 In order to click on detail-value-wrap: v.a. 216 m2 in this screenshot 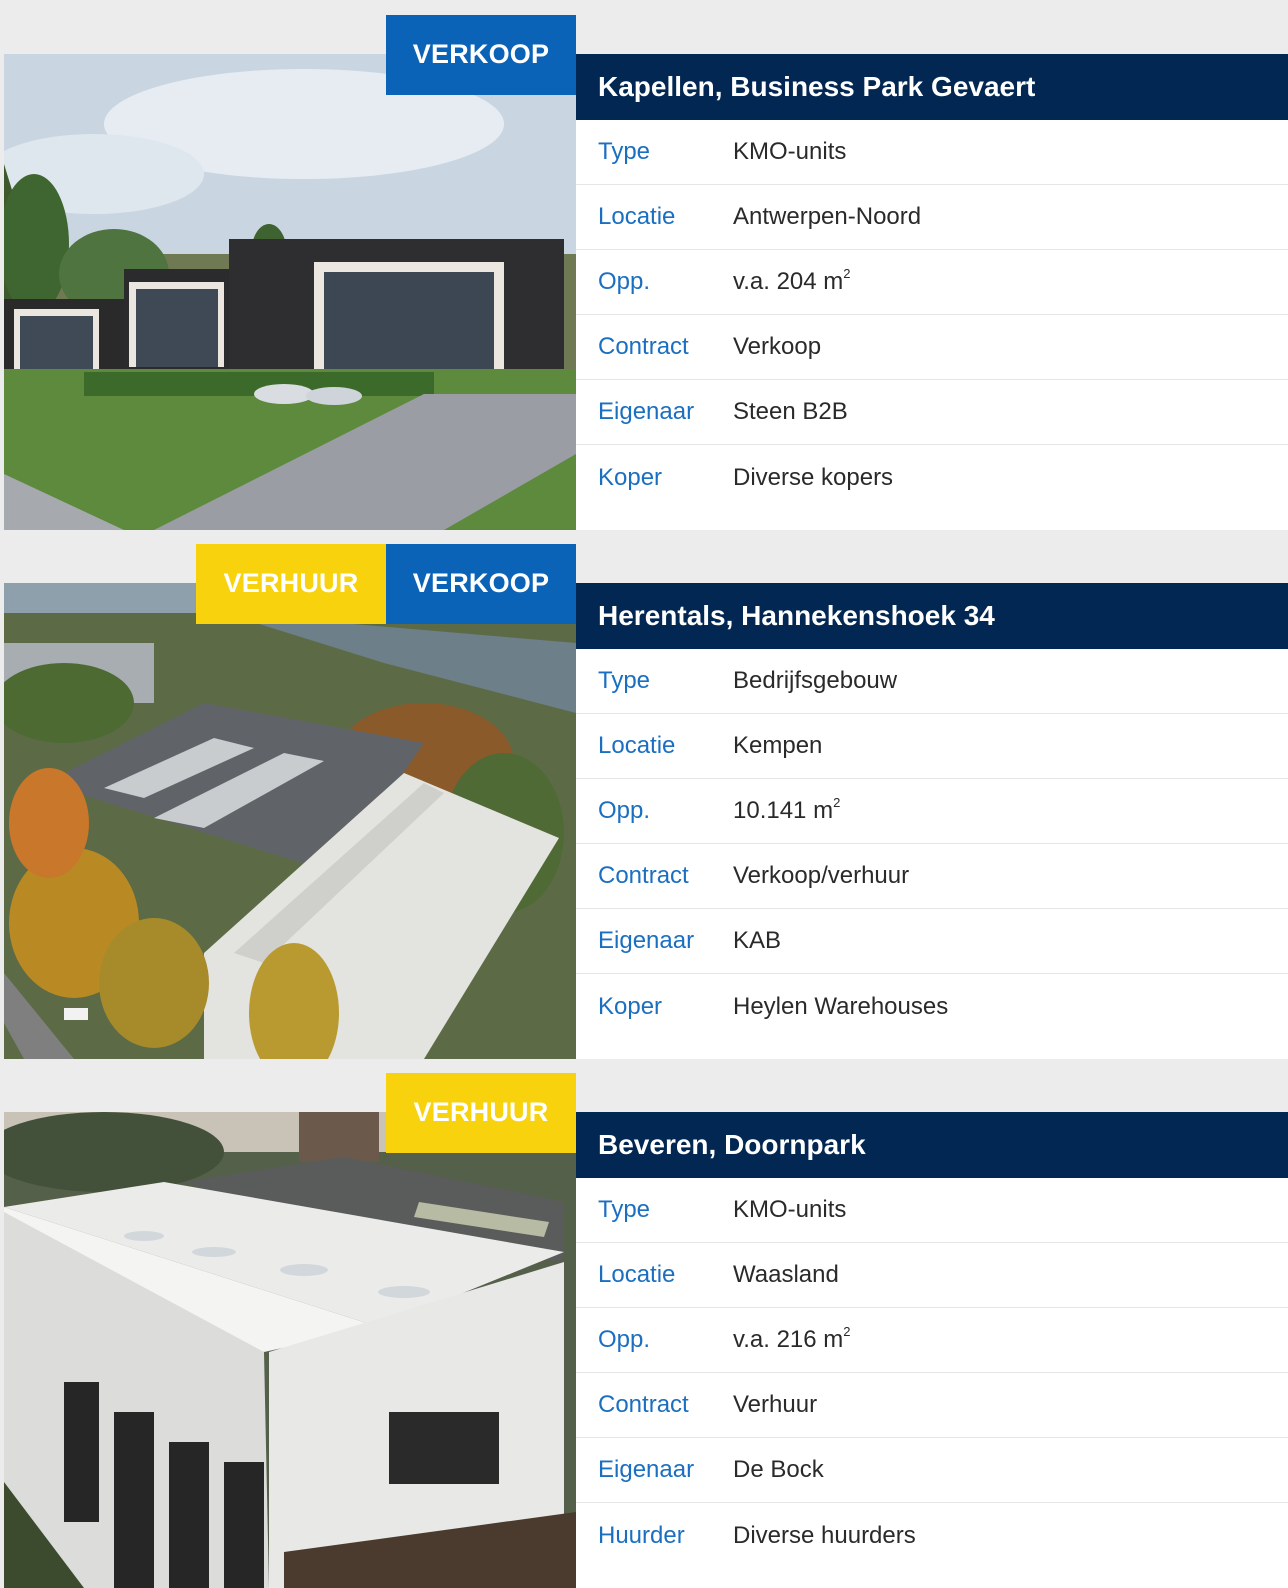, I will do `click(792, 1339)`.